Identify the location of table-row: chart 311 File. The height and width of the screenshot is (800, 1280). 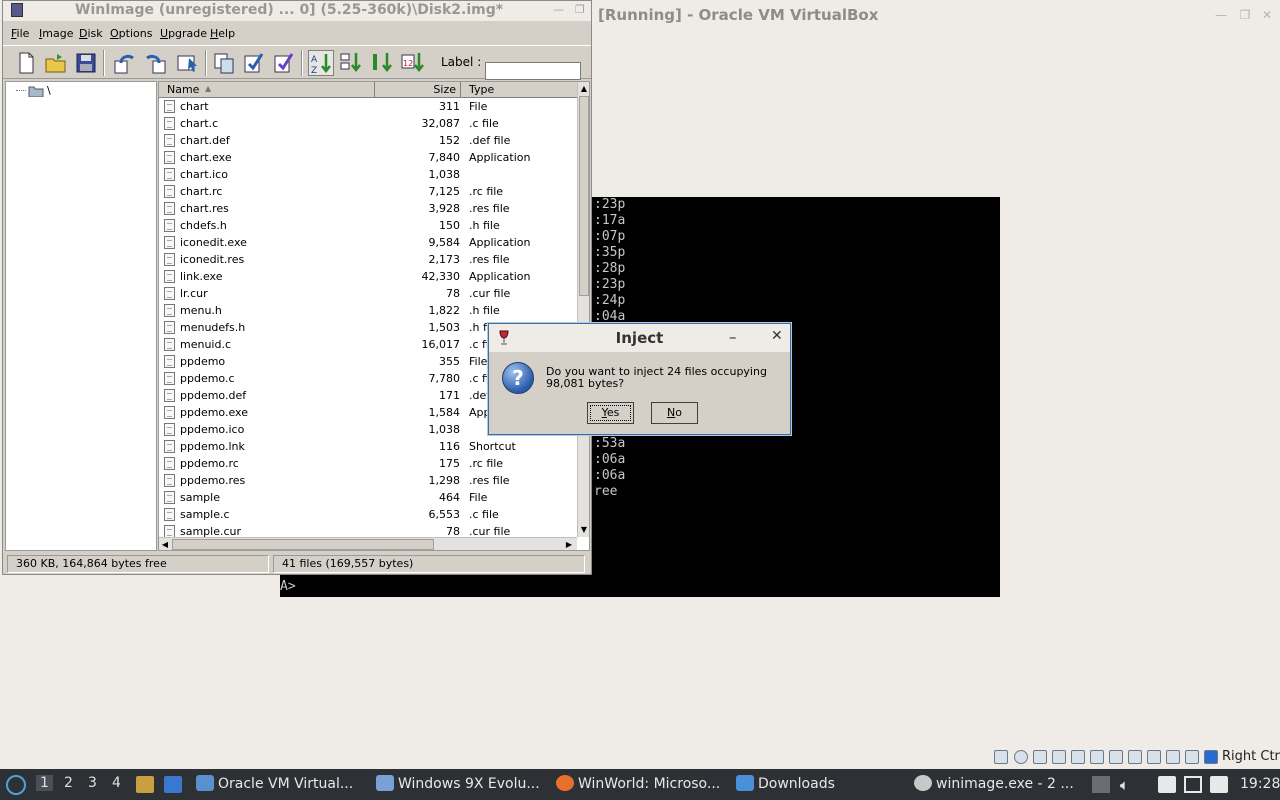
(368, 106).